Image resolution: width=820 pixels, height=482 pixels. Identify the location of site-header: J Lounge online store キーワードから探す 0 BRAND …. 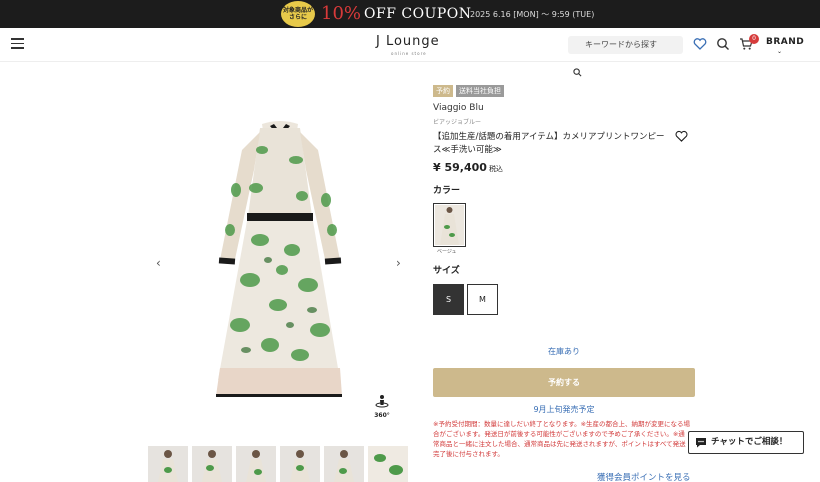
(410, 52).